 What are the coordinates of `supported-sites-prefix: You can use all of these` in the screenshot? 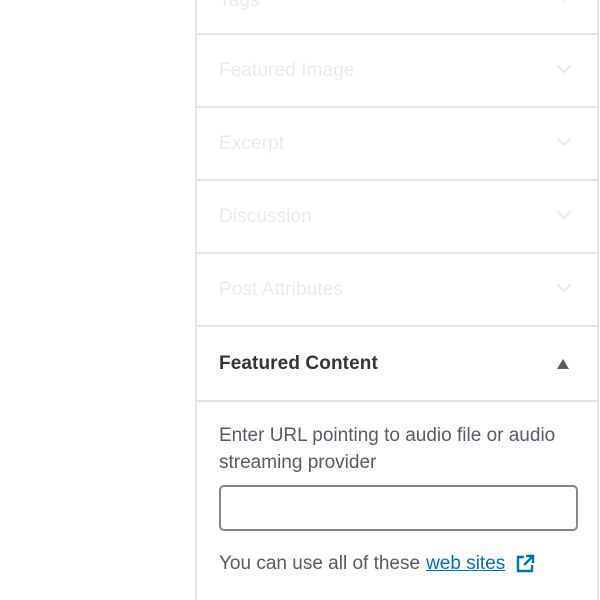 It's located at (320, 563).